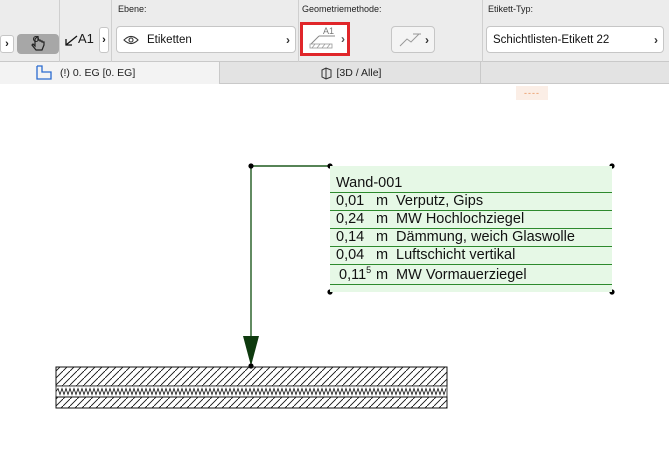  Describe the element at coordinates (350, 237) in the screenshot. I see `layer-thickness: 0,14` at that location.